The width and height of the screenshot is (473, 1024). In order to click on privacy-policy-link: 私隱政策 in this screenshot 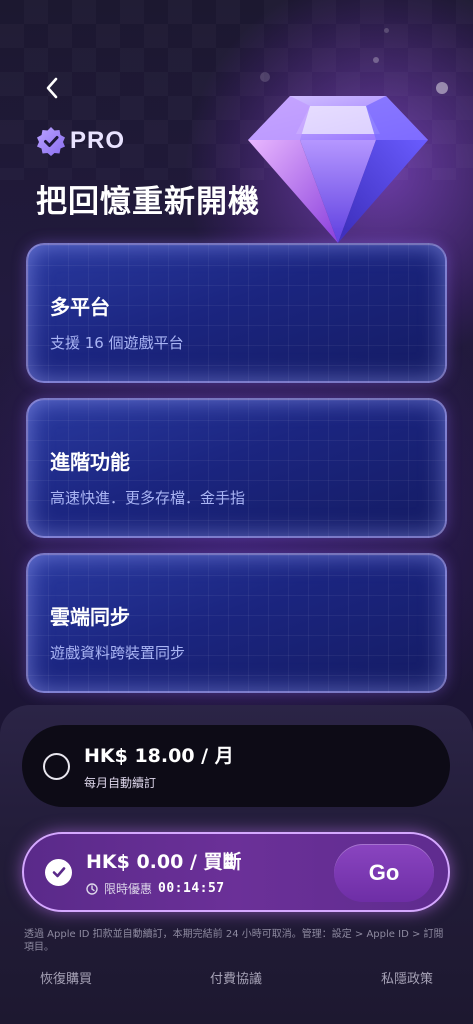, I will do `click(407, 977)`.